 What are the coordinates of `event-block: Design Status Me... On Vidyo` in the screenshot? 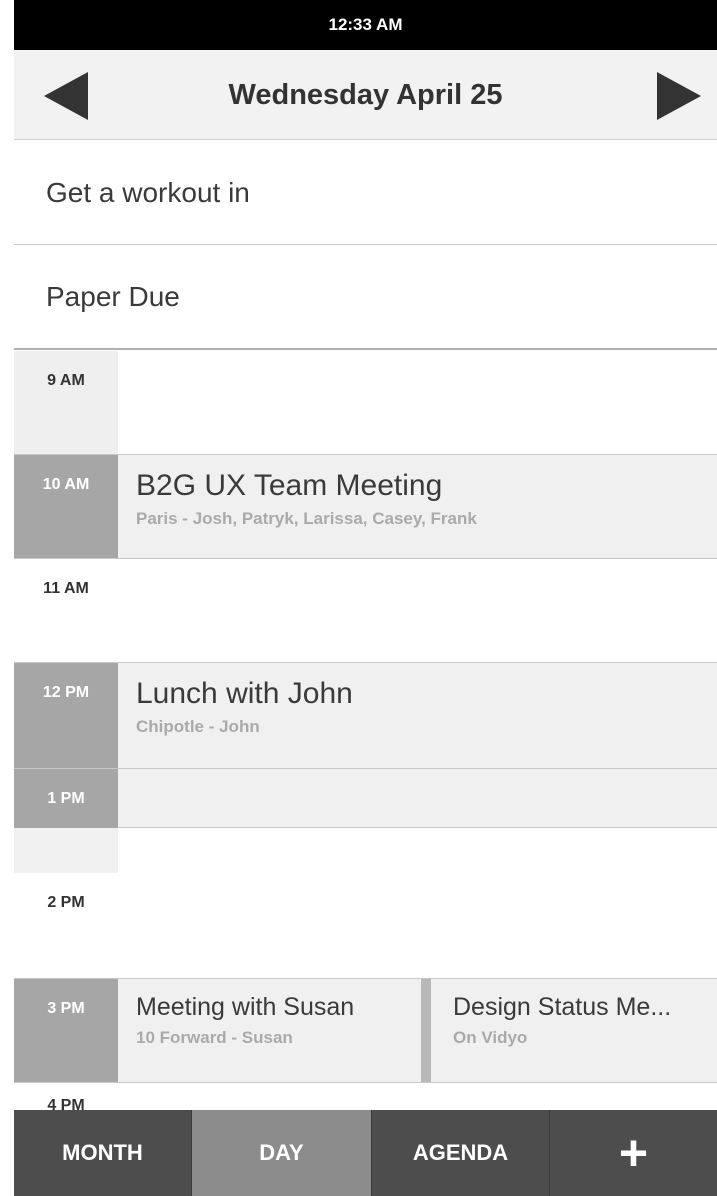 It's located at (574, 1030).